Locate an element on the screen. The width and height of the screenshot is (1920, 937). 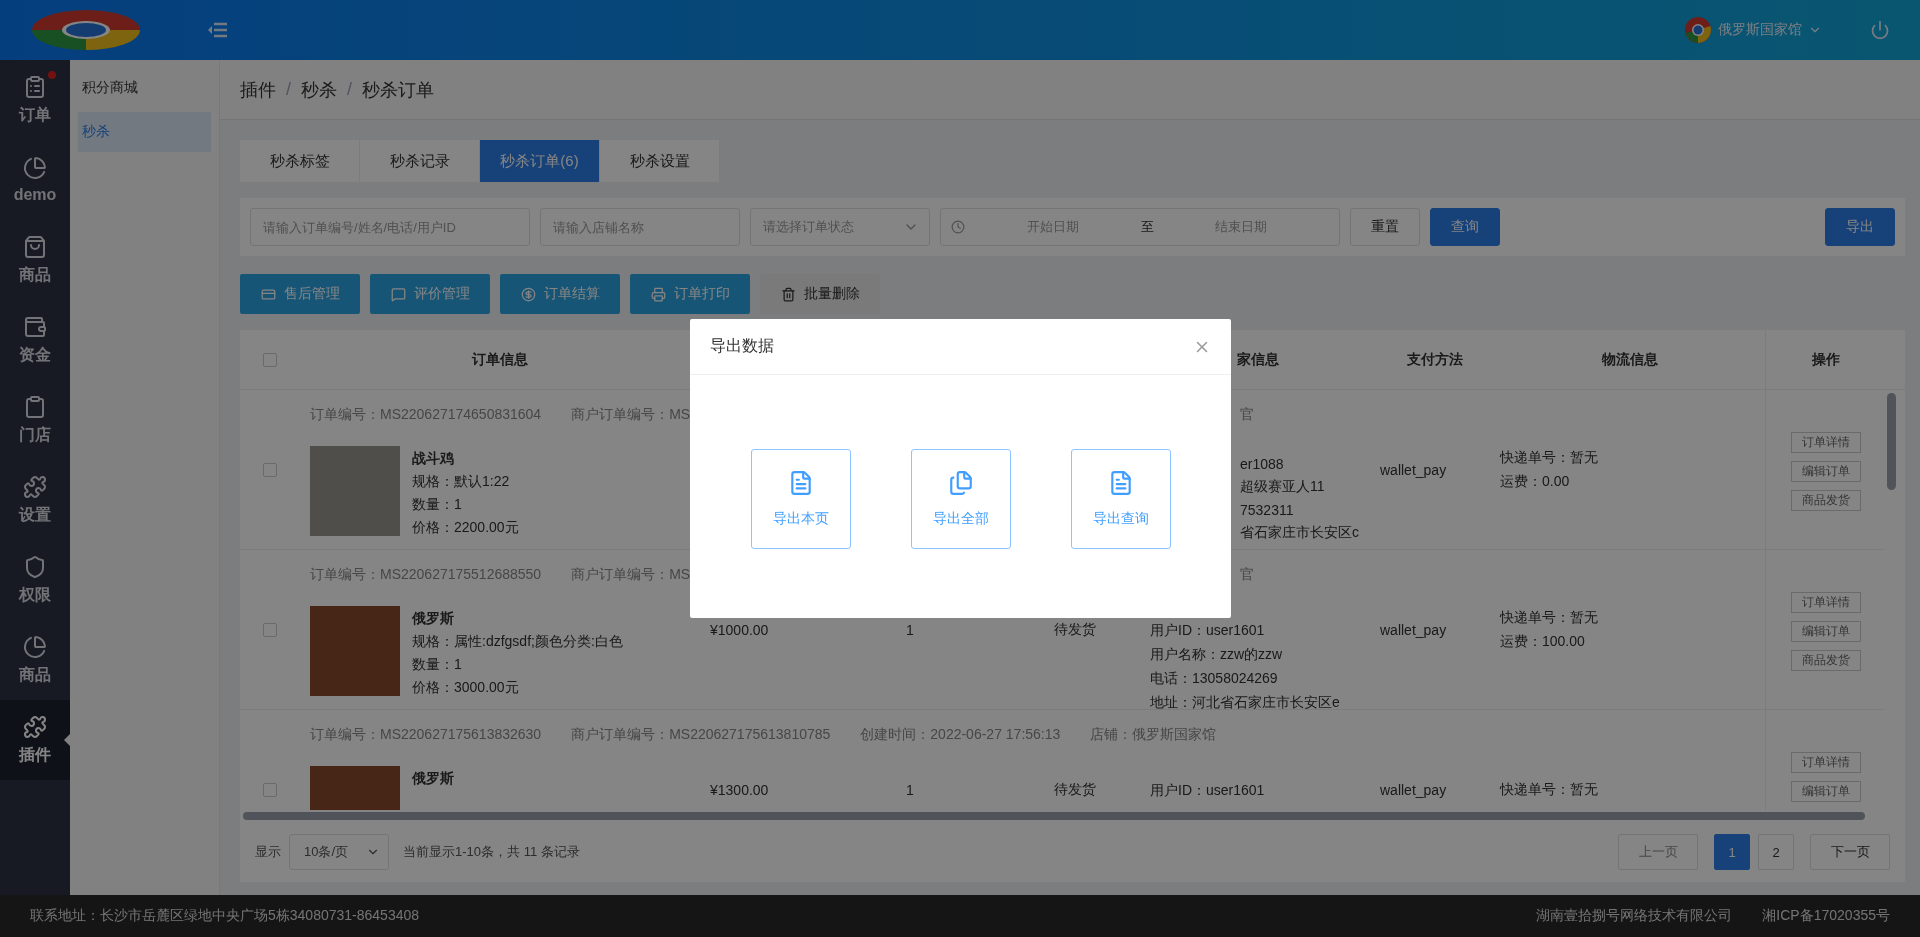
coin-icon is located at coordinates (528, 294).